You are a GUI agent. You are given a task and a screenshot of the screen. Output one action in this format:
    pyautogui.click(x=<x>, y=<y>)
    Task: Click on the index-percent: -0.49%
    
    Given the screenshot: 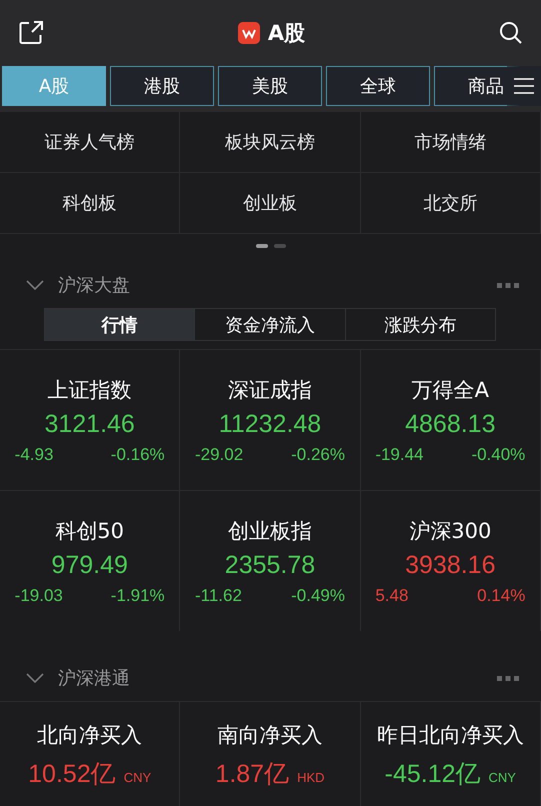 What is the action you would take?
    pyautogui.click(x=318, y=596)
    